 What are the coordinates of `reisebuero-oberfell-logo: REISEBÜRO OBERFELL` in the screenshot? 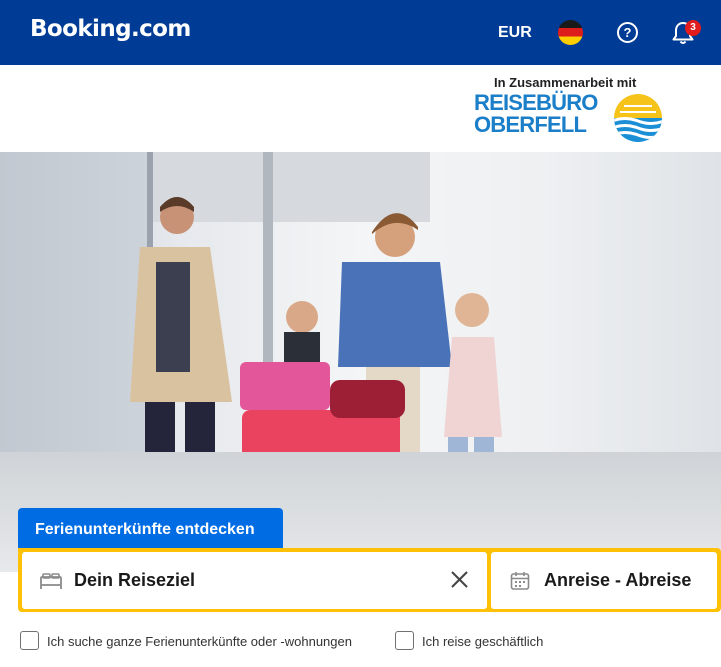 It's located at (569, 118).